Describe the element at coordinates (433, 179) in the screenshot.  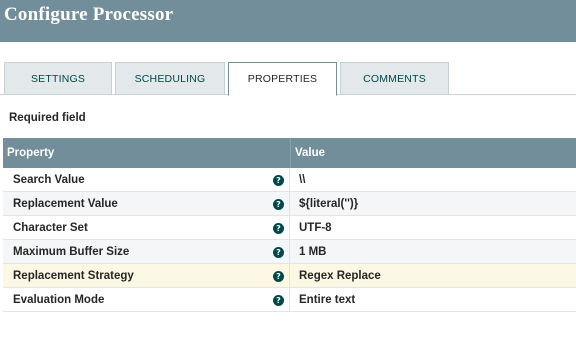
I see `property-value-cell: \\` at that location.